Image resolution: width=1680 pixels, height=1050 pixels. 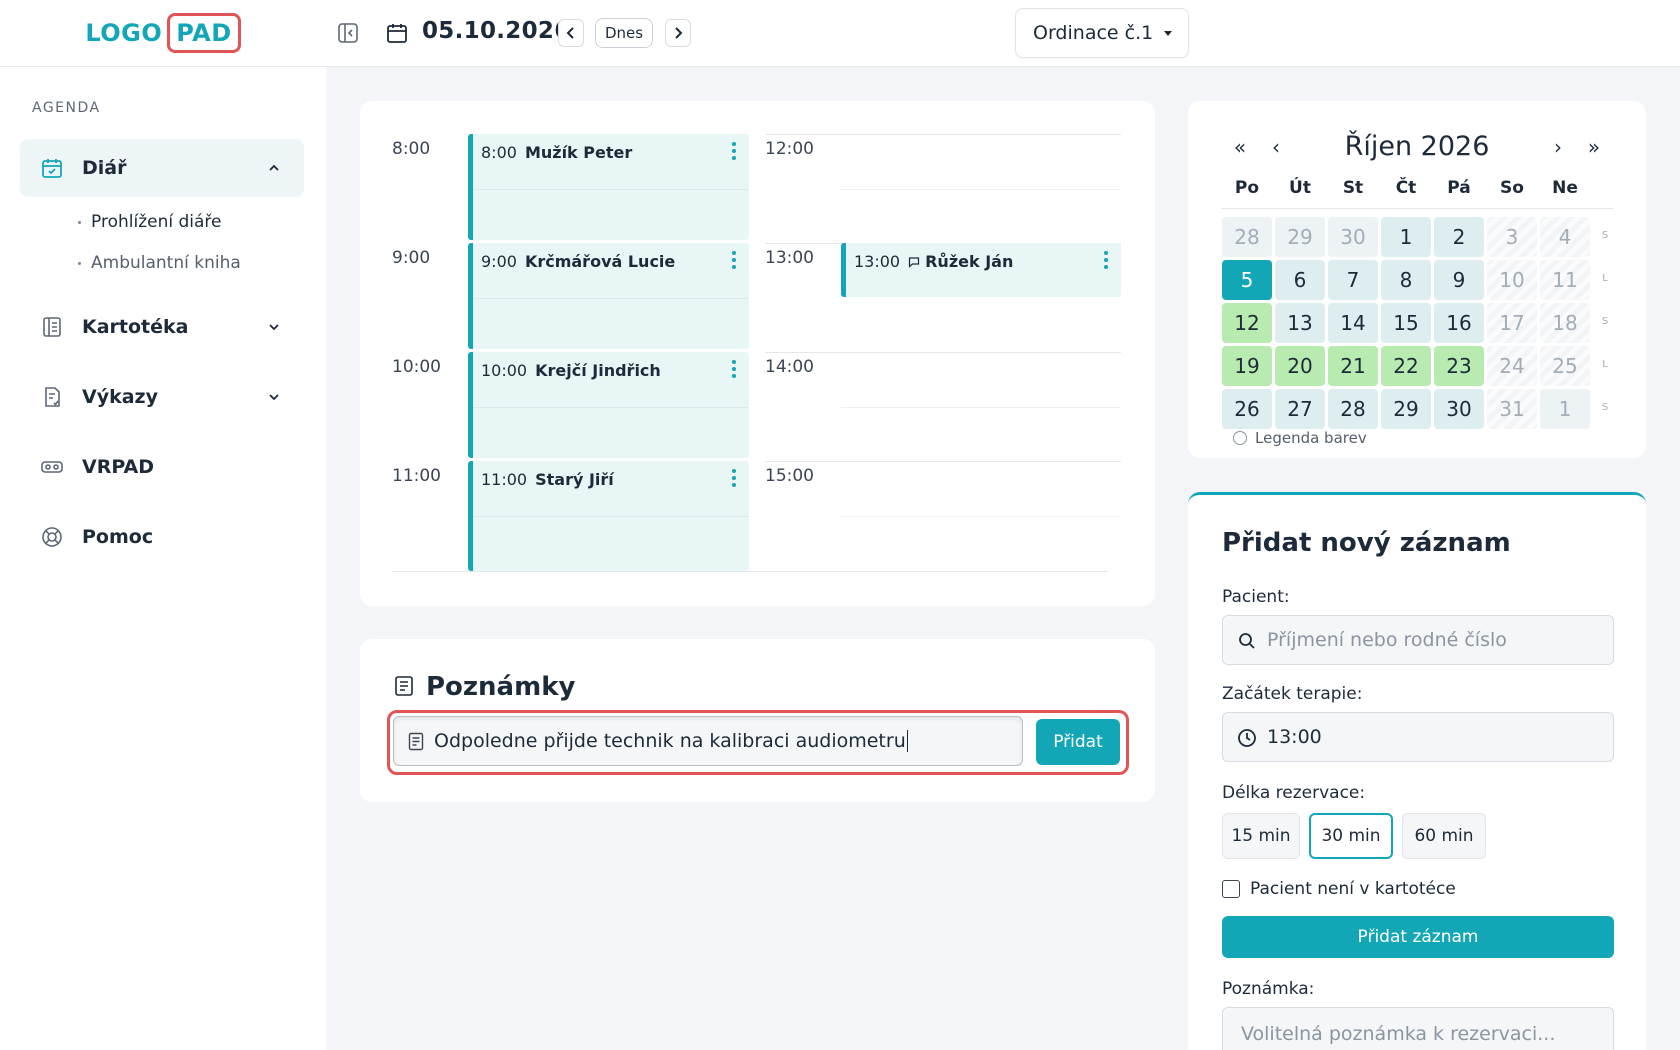 What do you see at coordinates (1565, 280) in the screenshot?
I see `calendar-day: 11` at bounding box center [1565, 280].